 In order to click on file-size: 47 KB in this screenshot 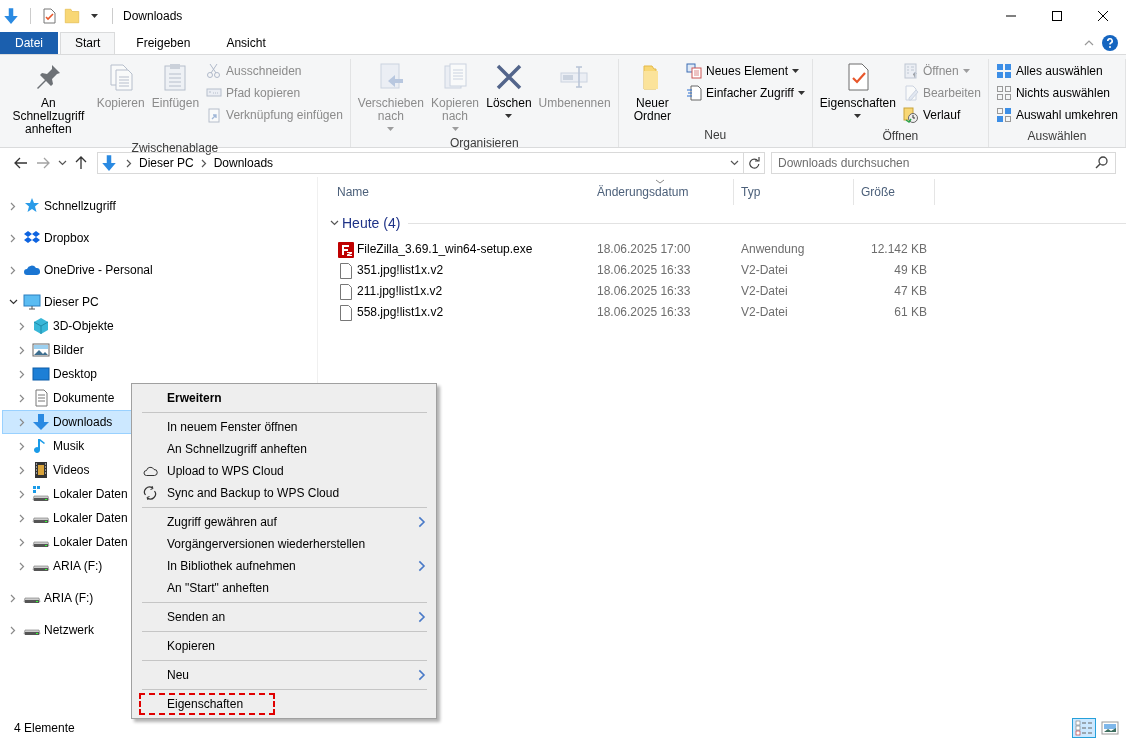, I will do `click(910, 291)`.